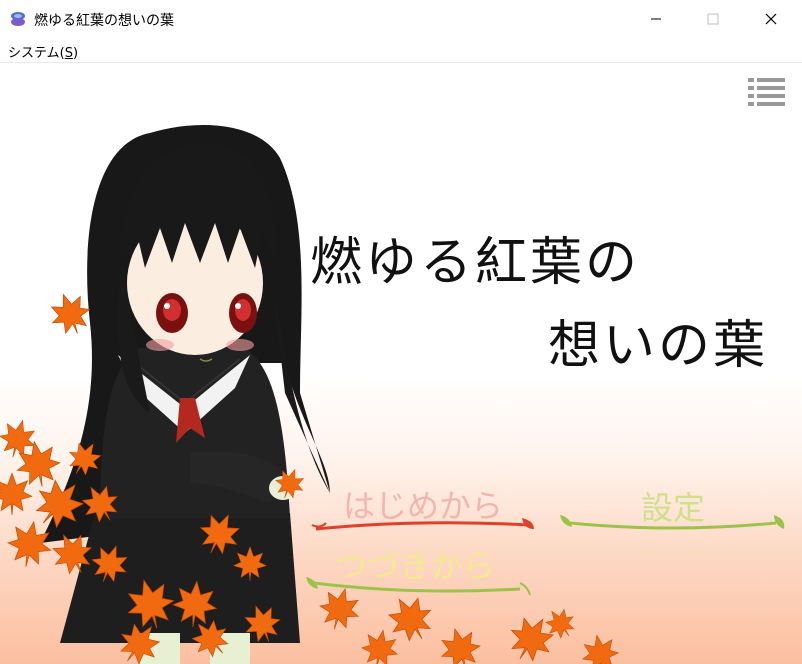 The width and height of the screenshot is (802, 664). Describe the element at coordinates (672, 522) in the screenshot. I see `settings-underline-icon` at that location.